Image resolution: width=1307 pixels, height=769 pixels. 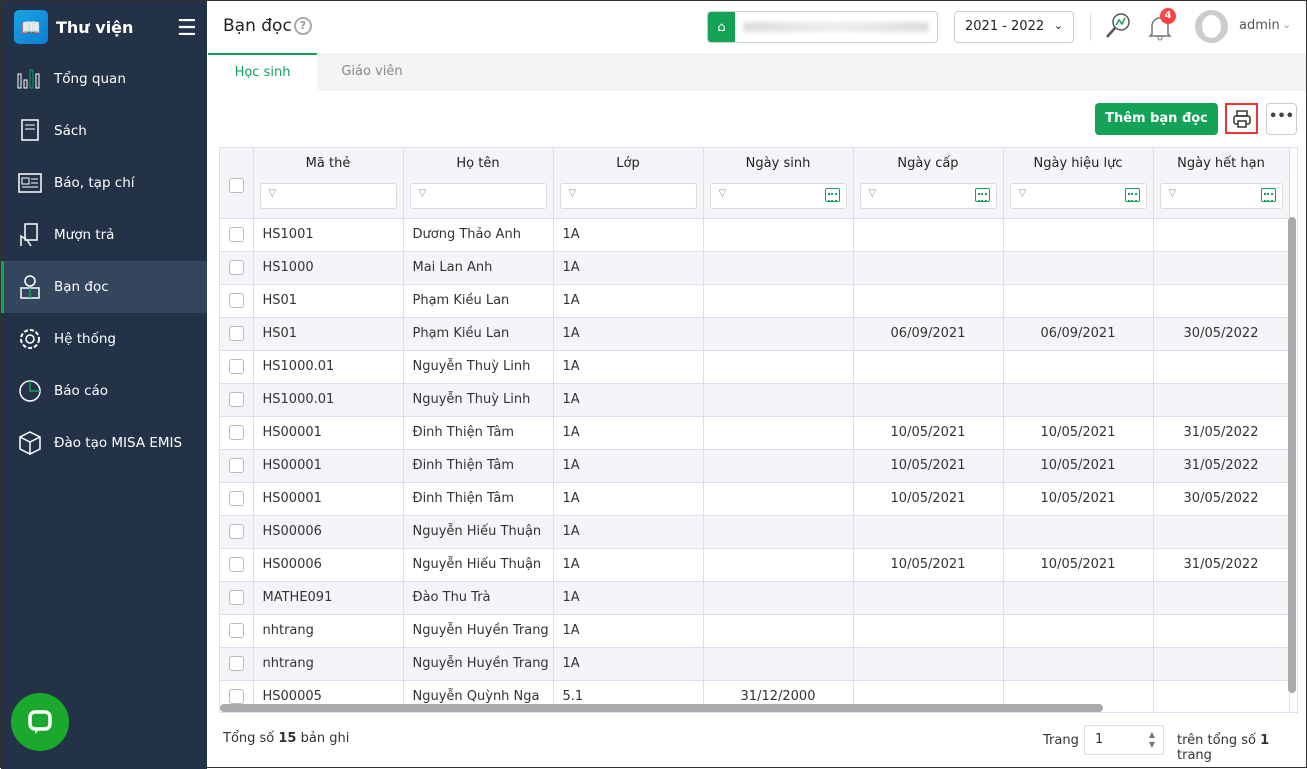 I want to click on more-options-button: •••, so click(x=1281, y=119).